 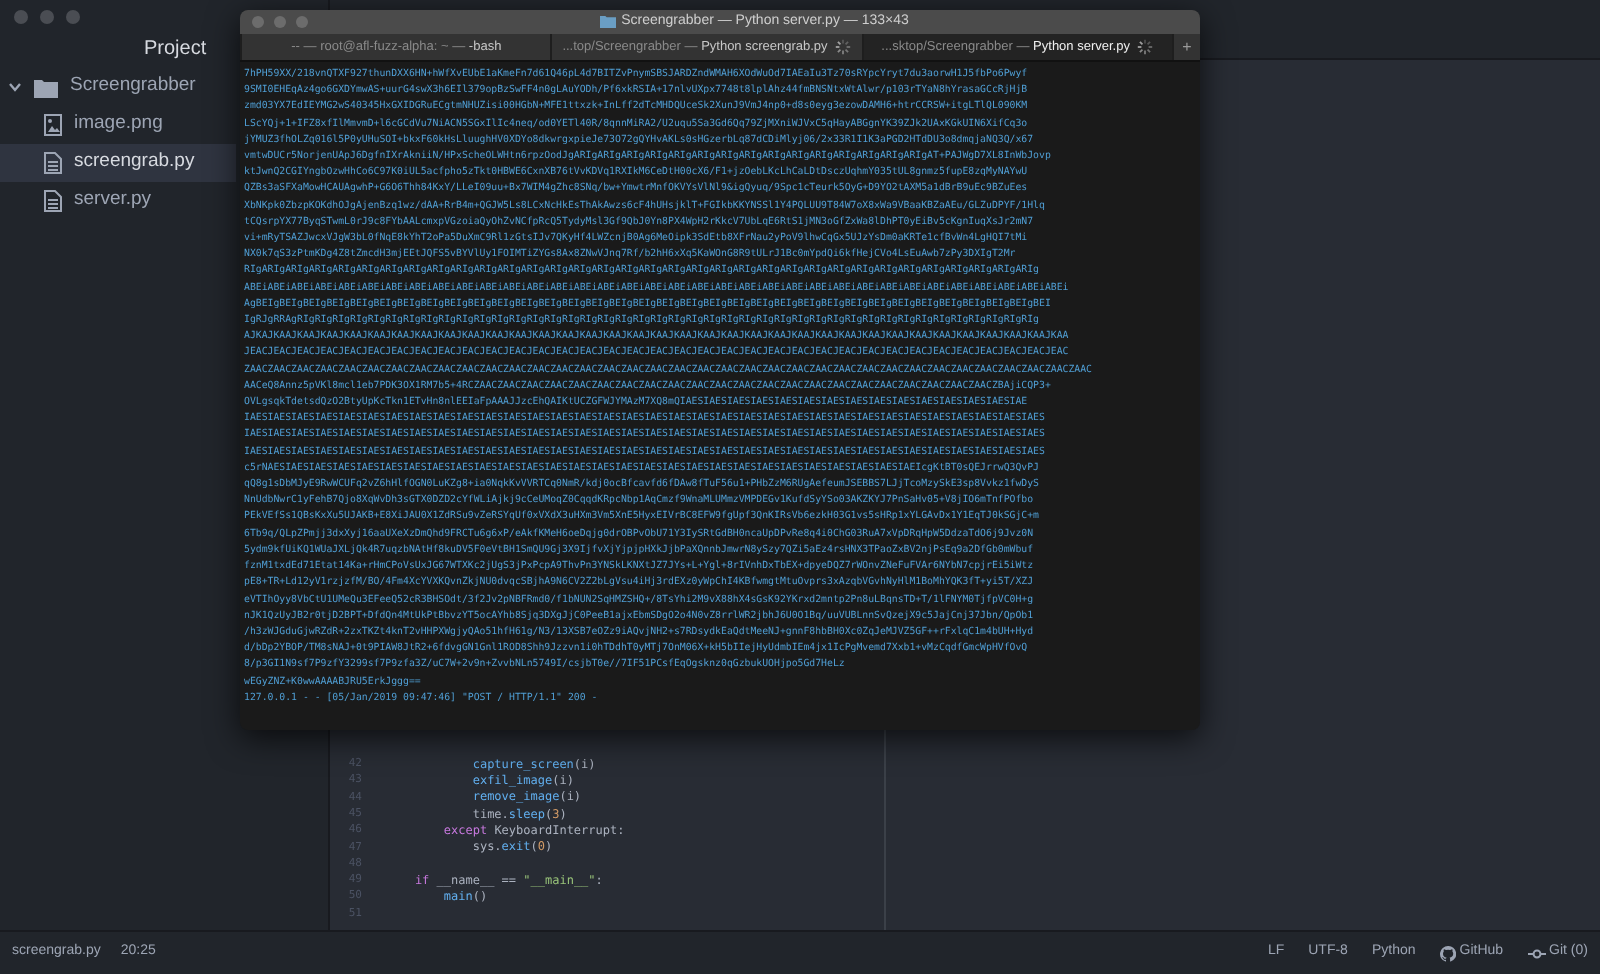 What do you see at coordinates (133, 86) in the screenshot?
I see `tree-item-label: Screengrabber` at bounding box center [133, 86].